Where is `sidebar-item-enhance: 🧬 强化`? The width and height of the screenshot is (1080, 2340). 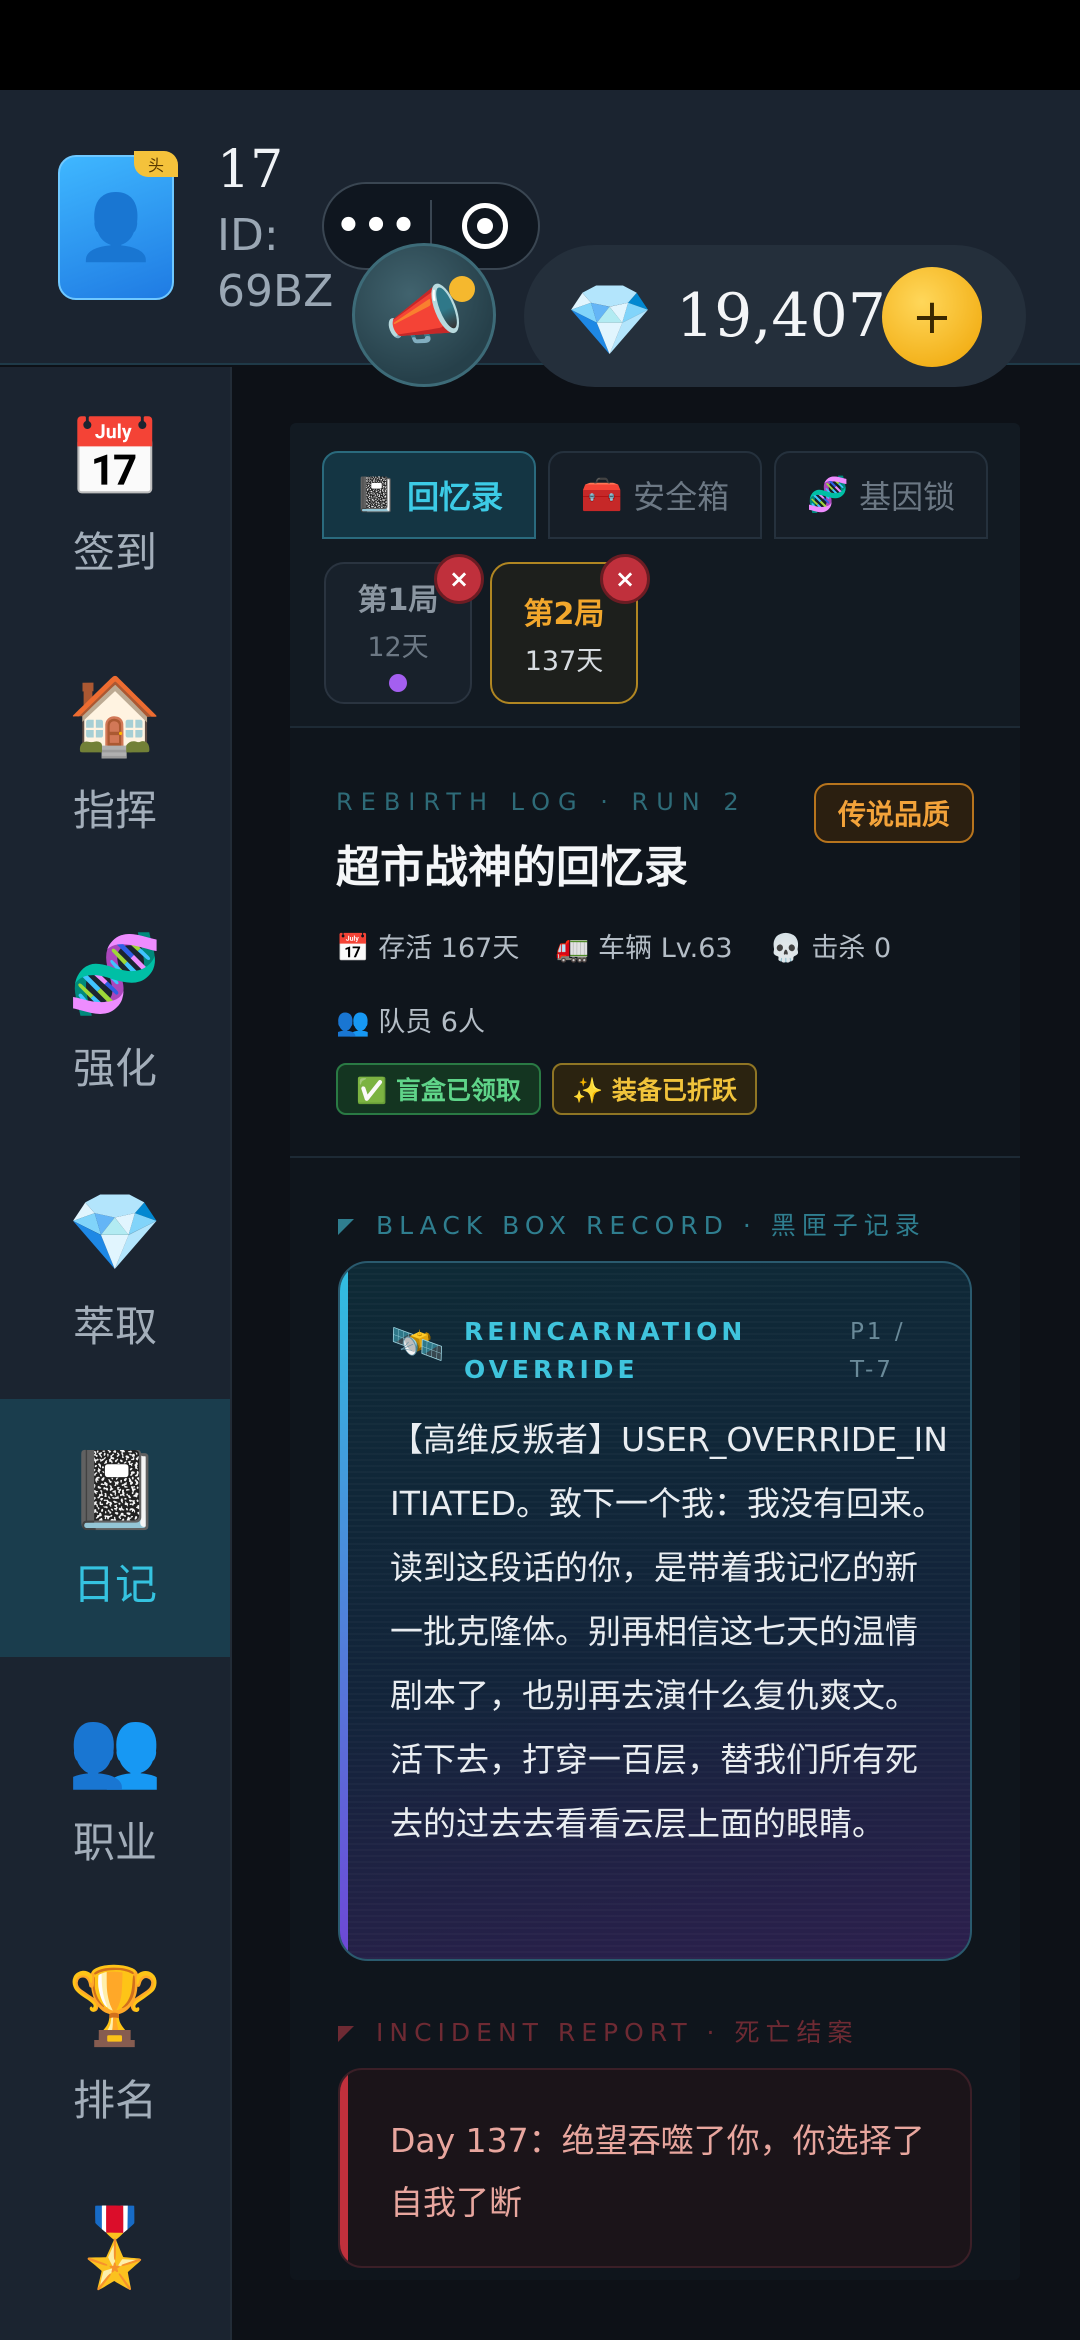 sidebar-item-enhance: 🧬 强化 is located at coordinates (115, 1012).